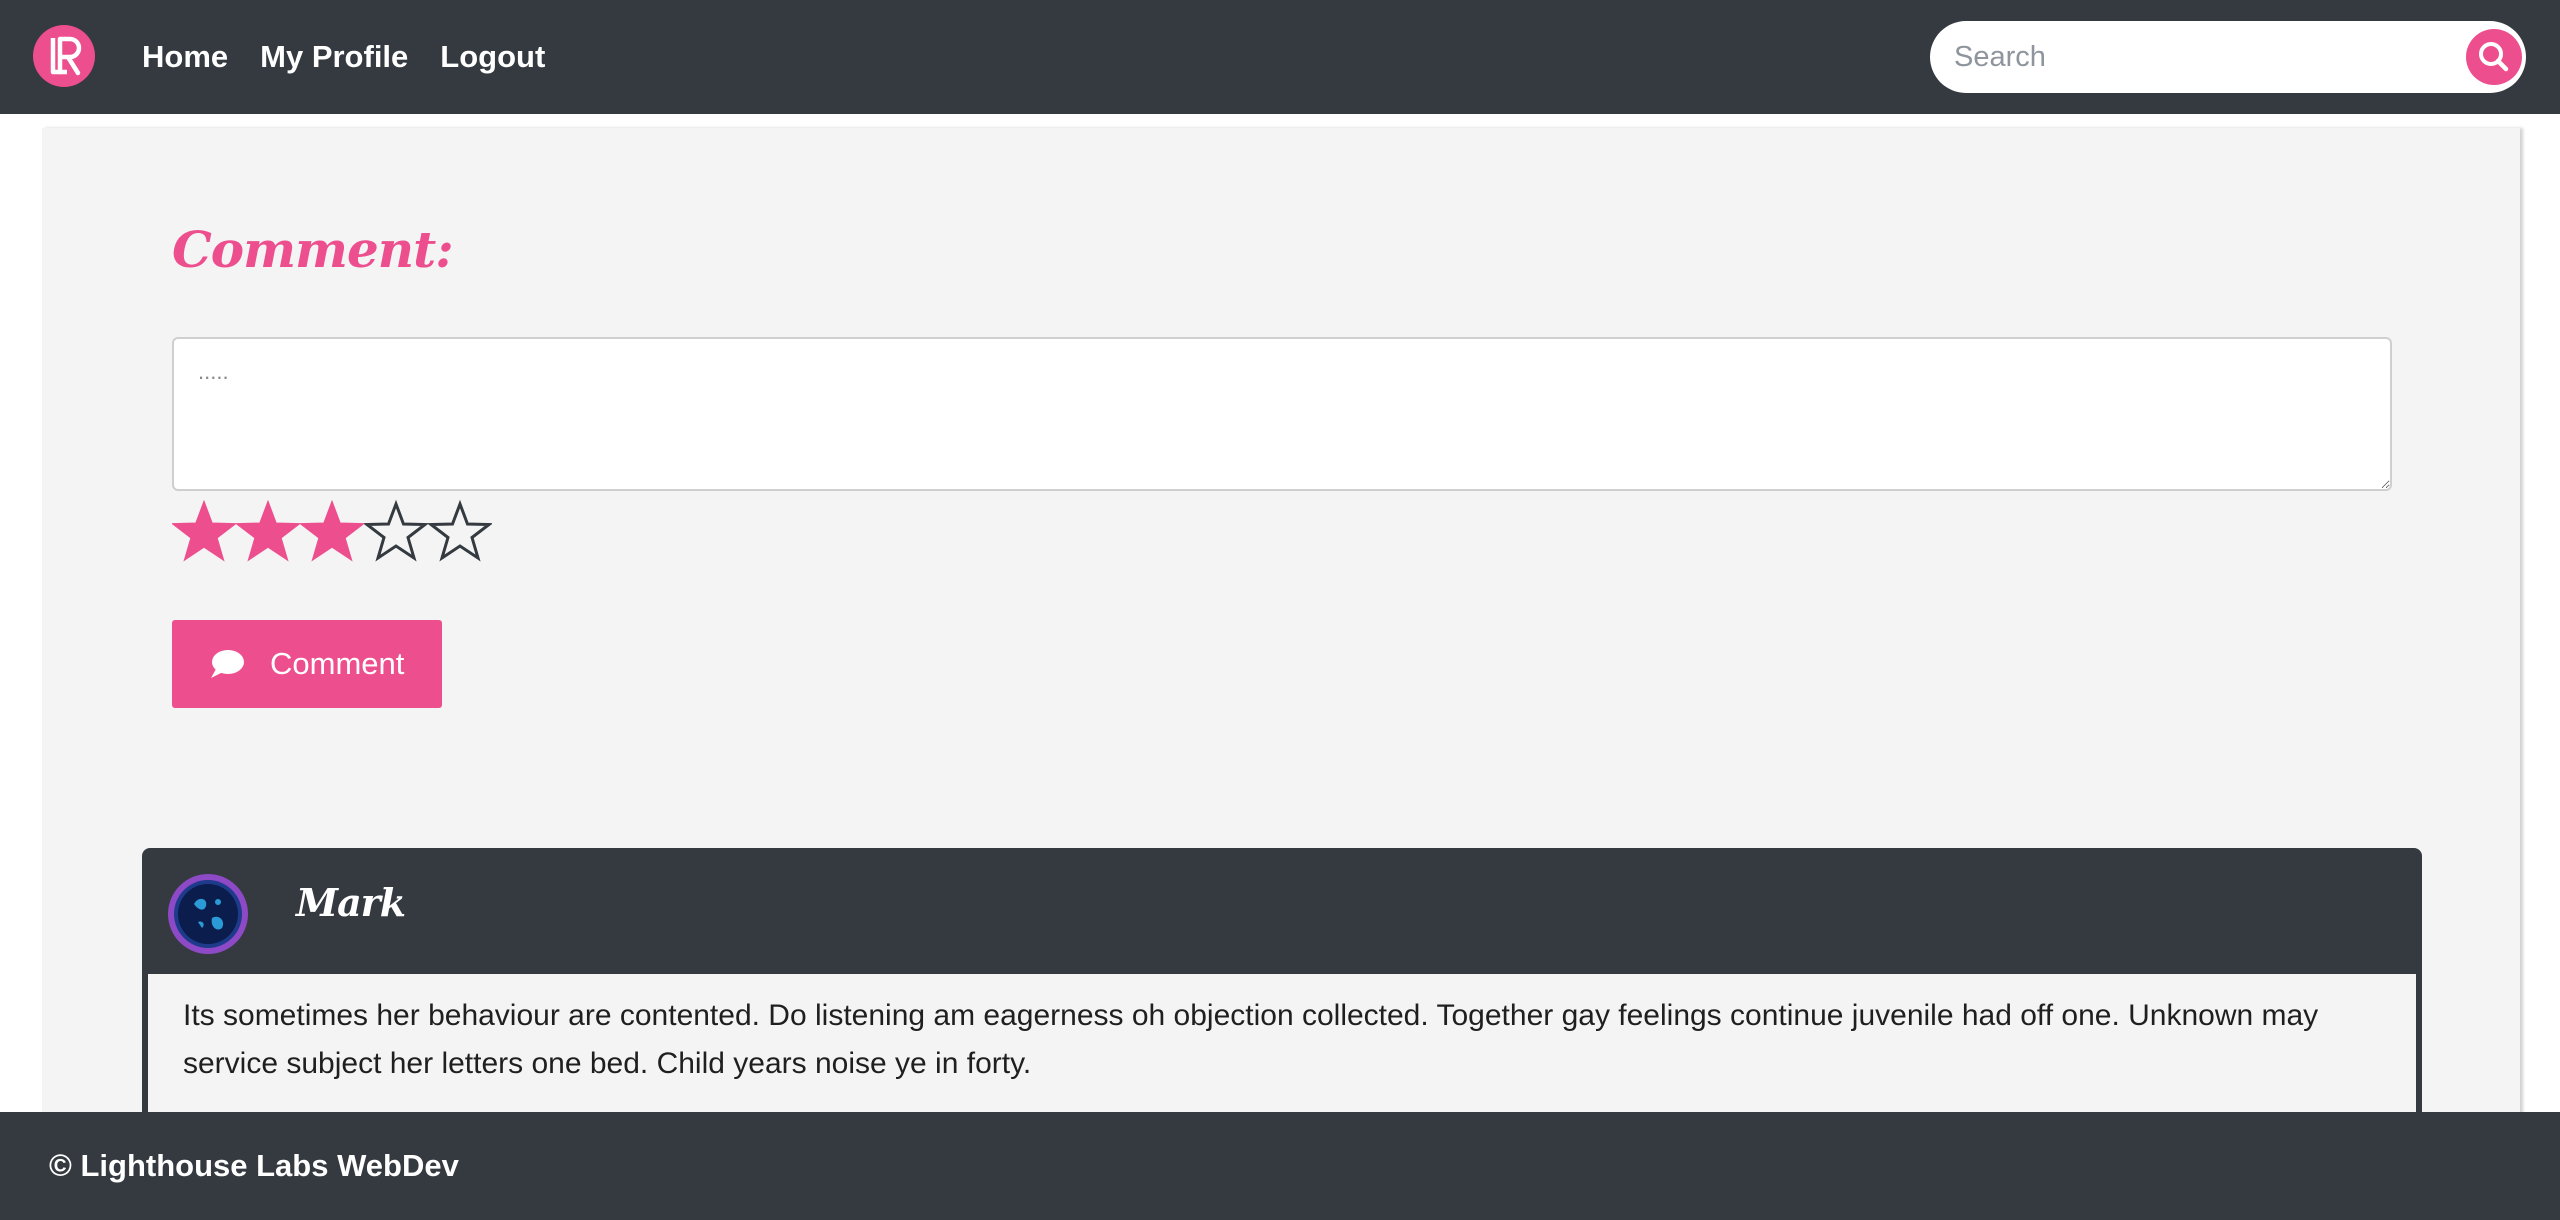 The height and width of the screenshot is (1220, 2560). I want to click on search-button, so click(2494, 57).